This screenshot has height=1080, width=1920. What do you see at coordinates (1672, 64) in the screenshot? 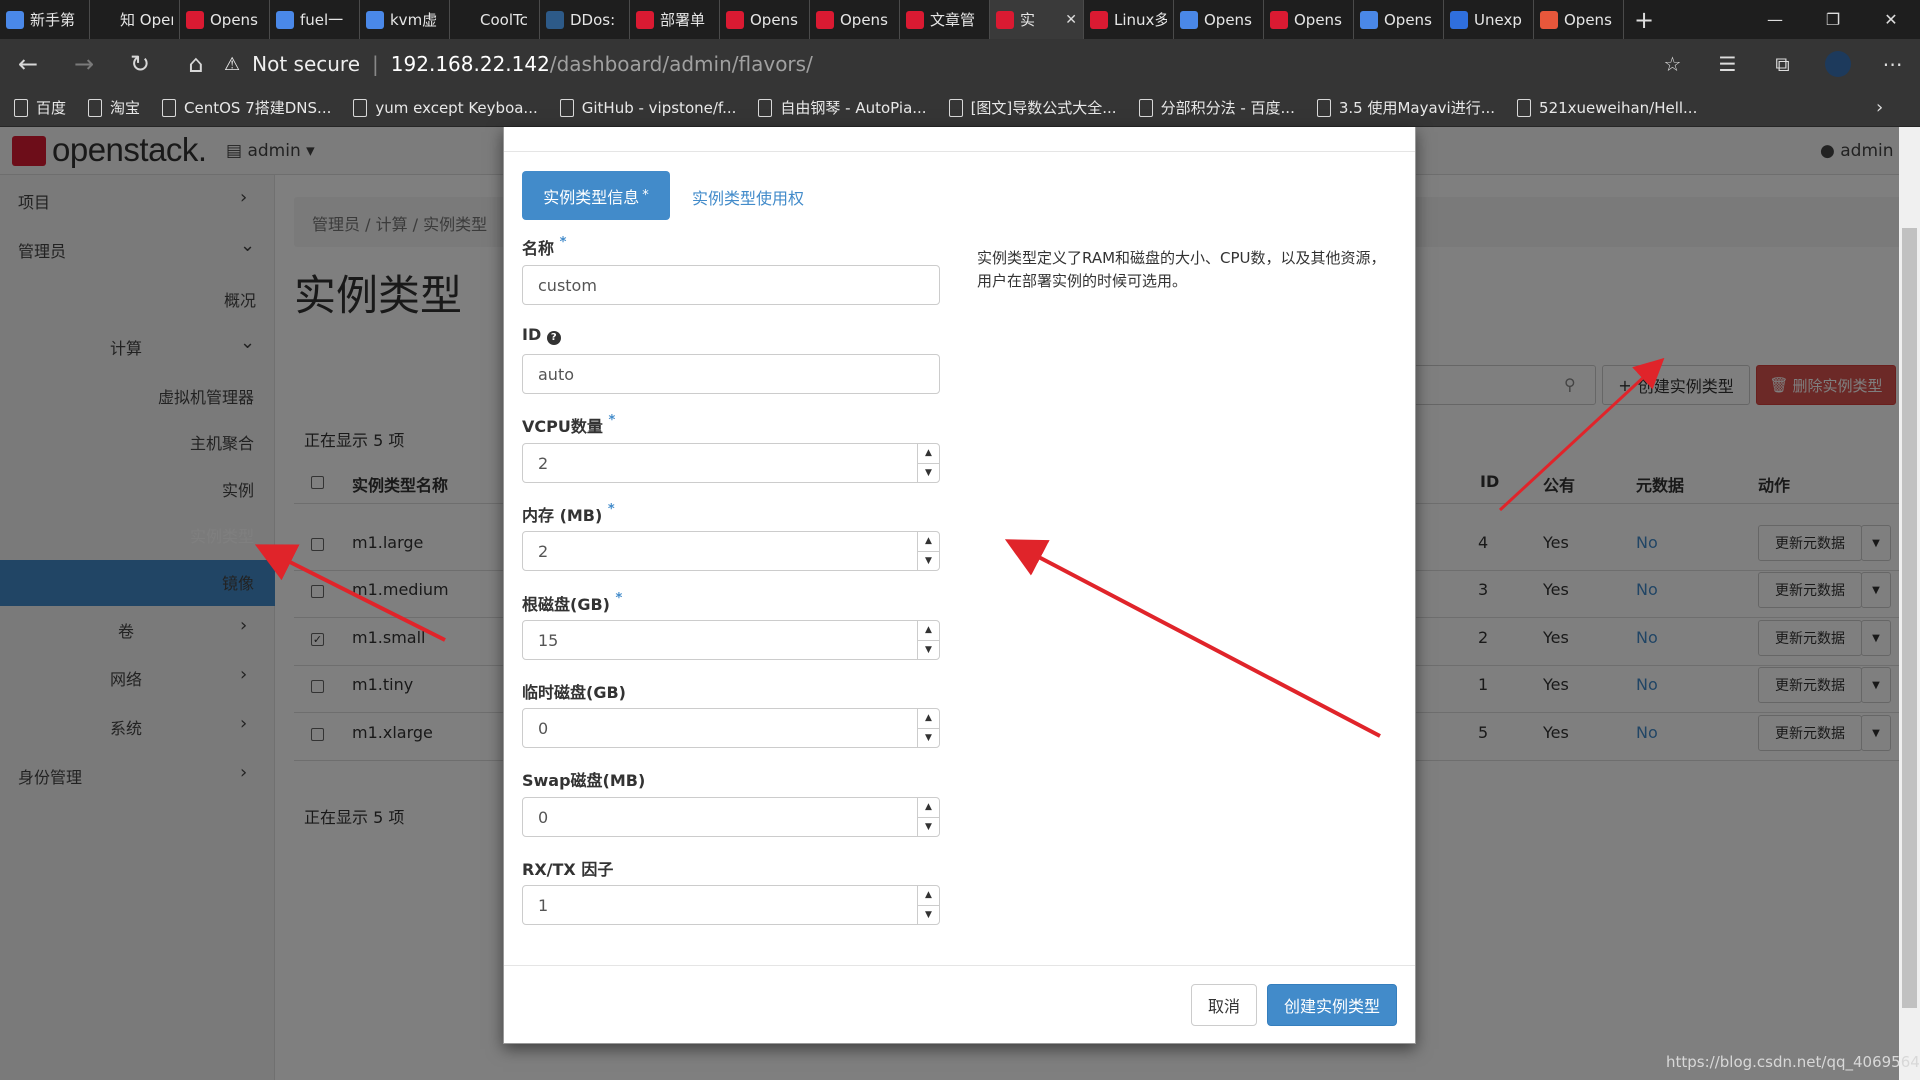
I see `favorite-star-icon: ☆` at bounding box center [1672, 64].